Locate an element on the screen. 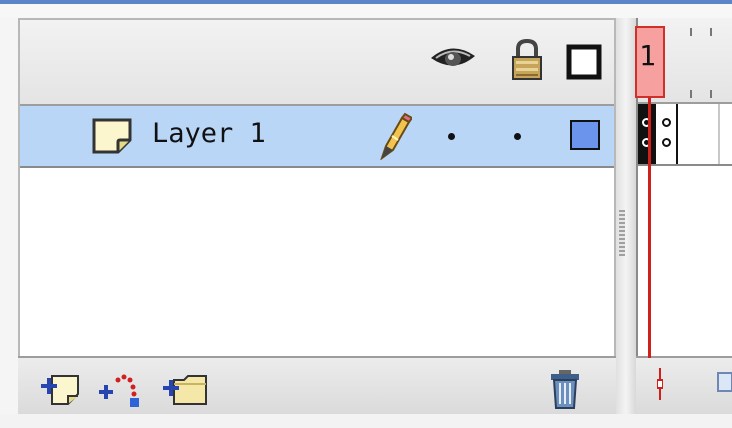  outline-icon is located at coordinates (584, 64).